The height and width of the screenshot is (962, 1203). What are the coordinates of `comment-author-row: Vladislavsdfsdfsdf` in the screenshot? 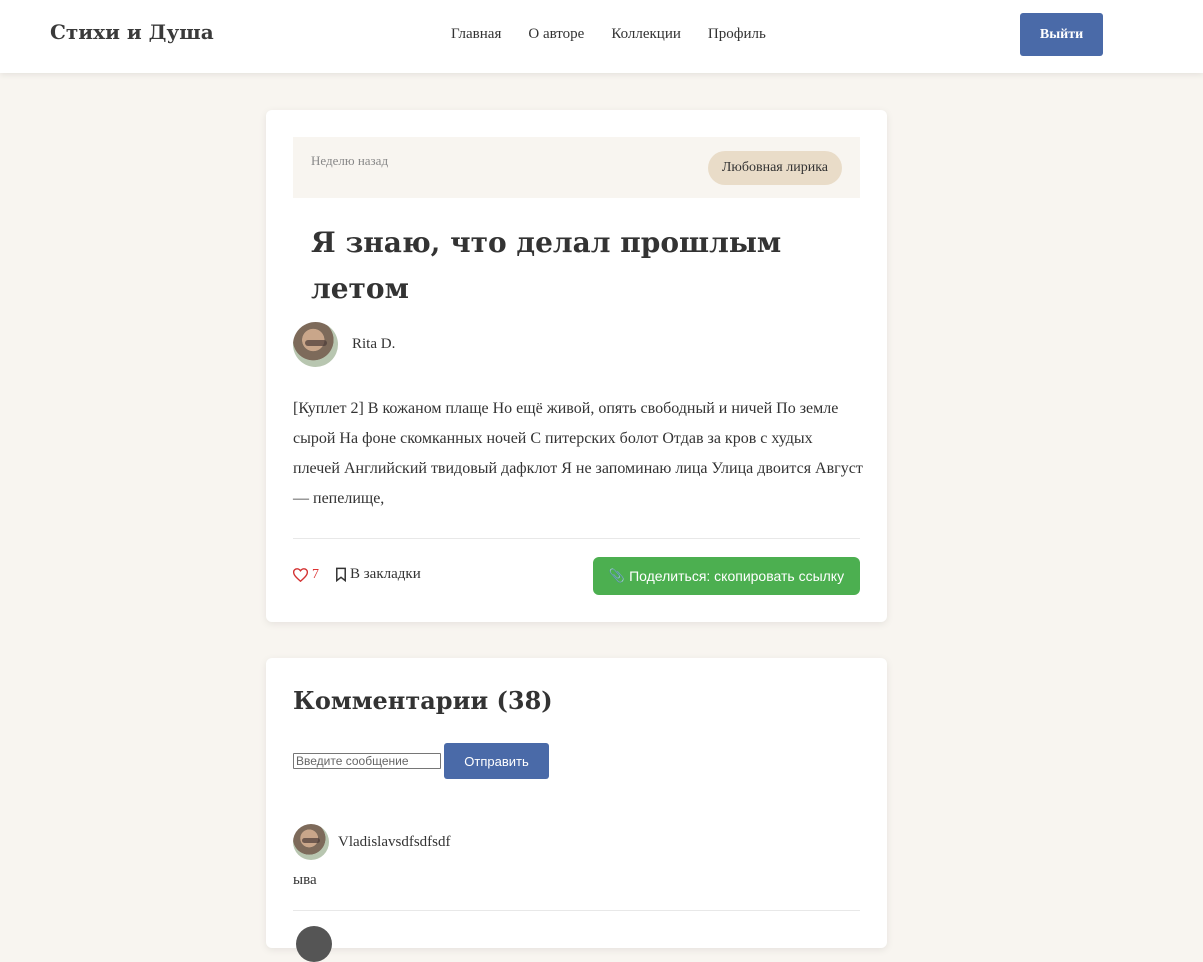 It's located at (372, 842).